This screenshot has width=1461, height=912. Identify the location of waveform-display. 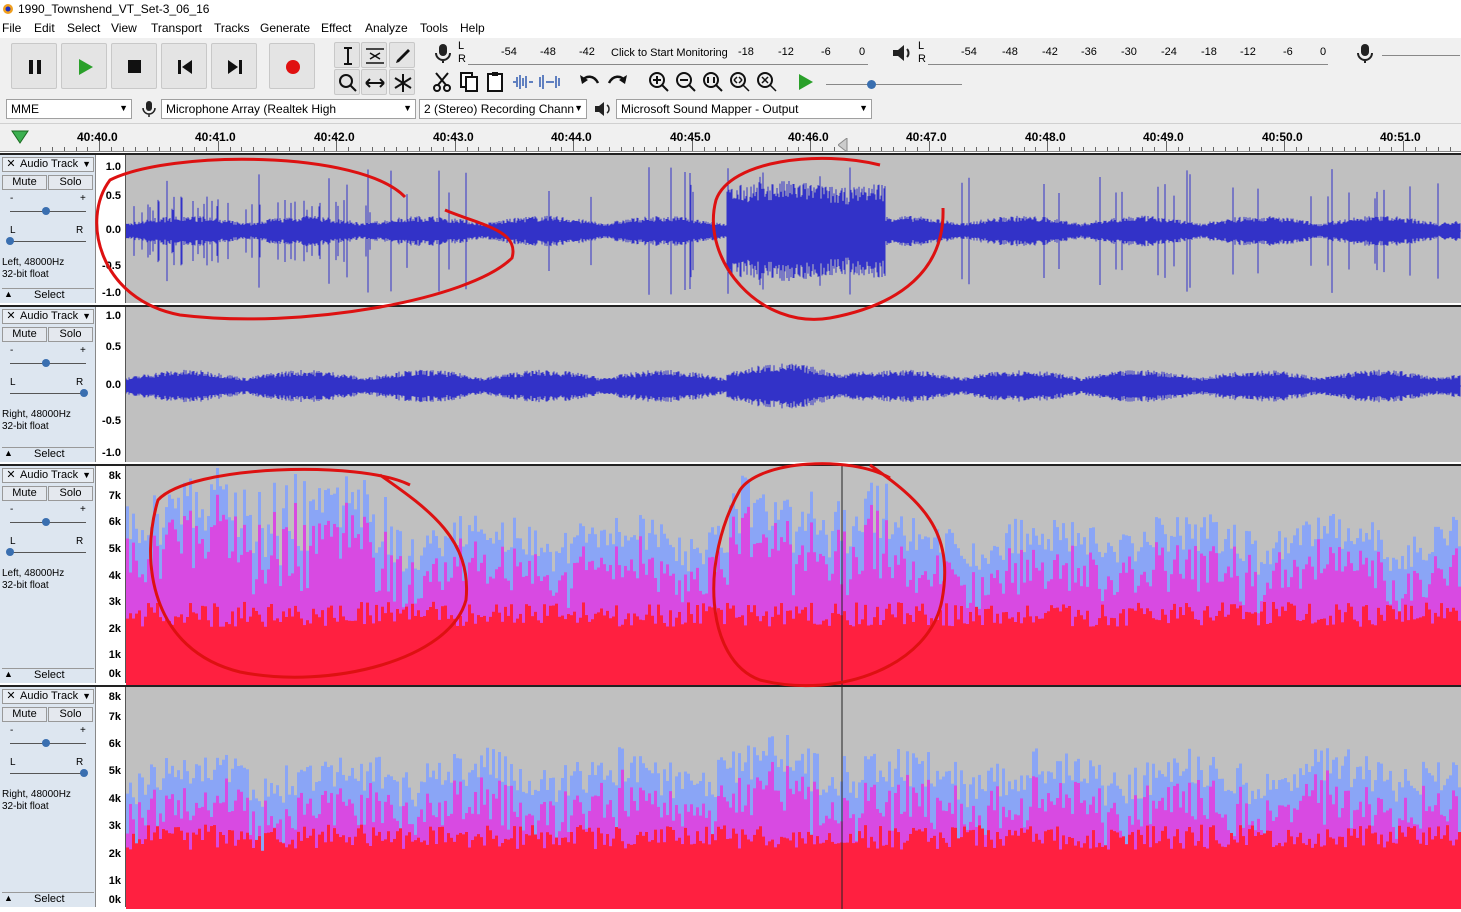
(793, 229).